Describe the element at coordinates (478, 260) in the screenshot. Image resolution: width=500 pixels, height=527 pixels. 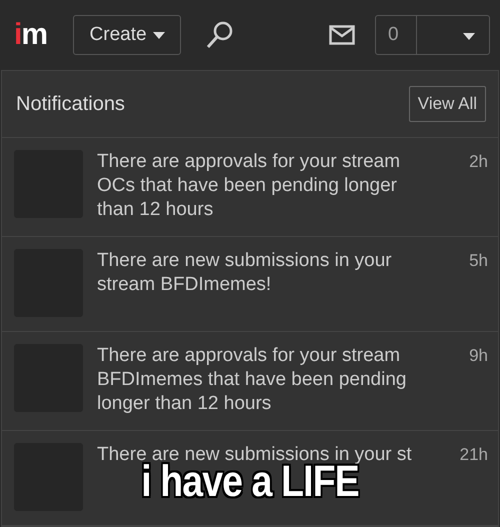
I see `notification-time: 5h` at that location.